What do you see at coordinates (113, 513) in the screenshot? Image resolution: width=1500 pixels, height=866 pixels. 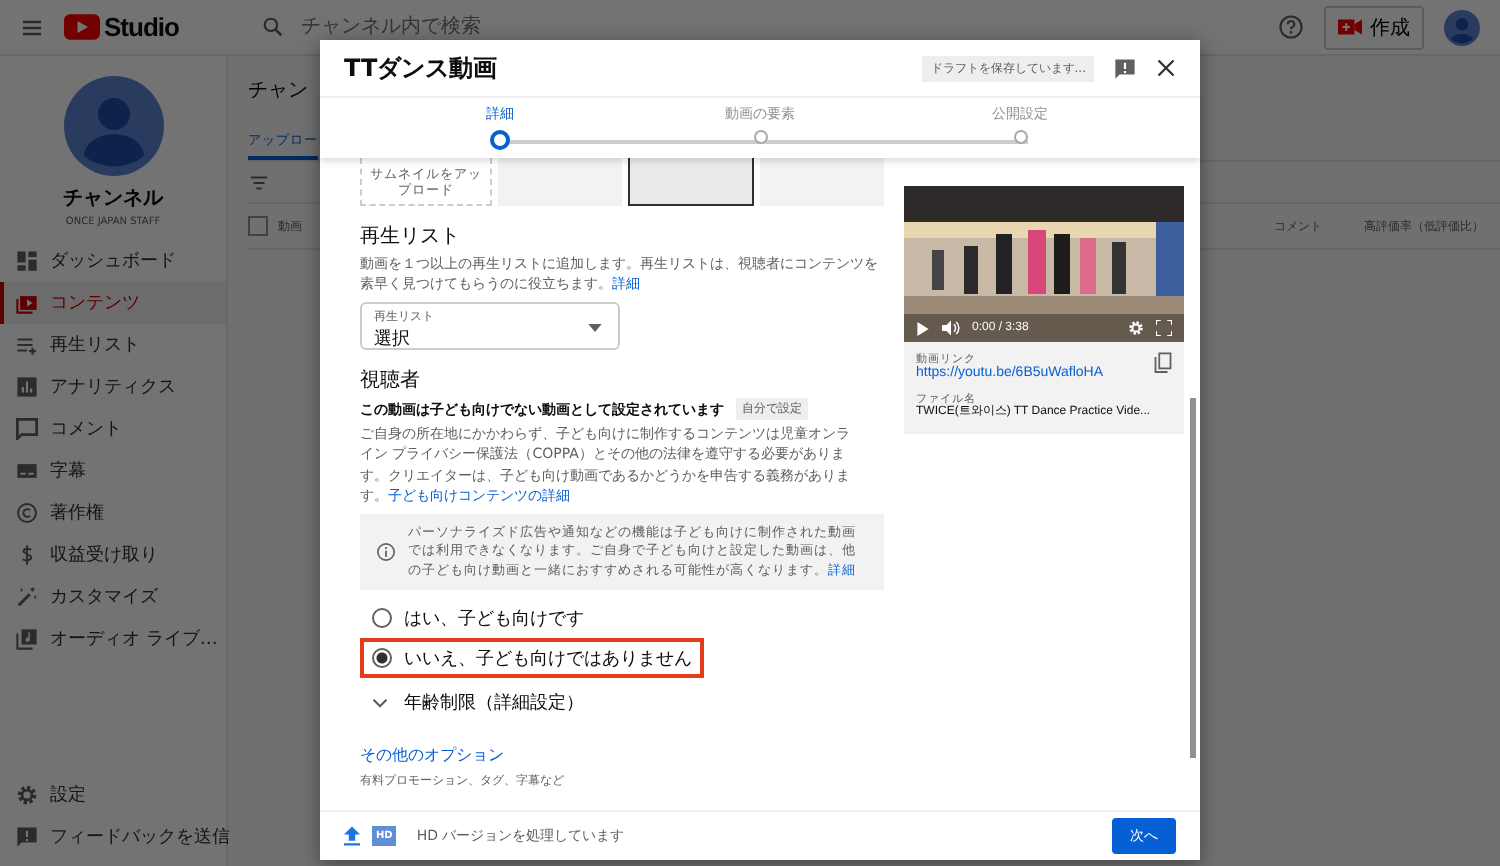 I see `nav-item: 著作権` at bounding box center [113, 513].